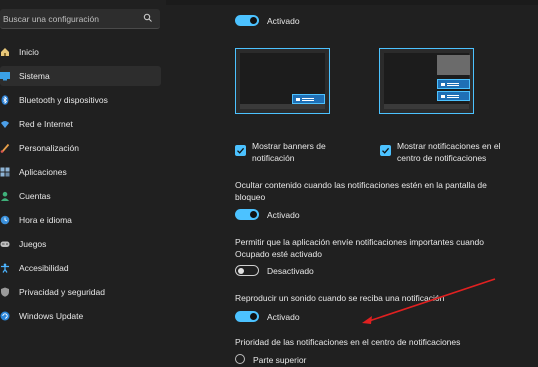  What do you see at coordinates (80, 196) in the screenshot?
I see `sidebar-item-cuentas: Cuentas` at bounding box center [80, 196].